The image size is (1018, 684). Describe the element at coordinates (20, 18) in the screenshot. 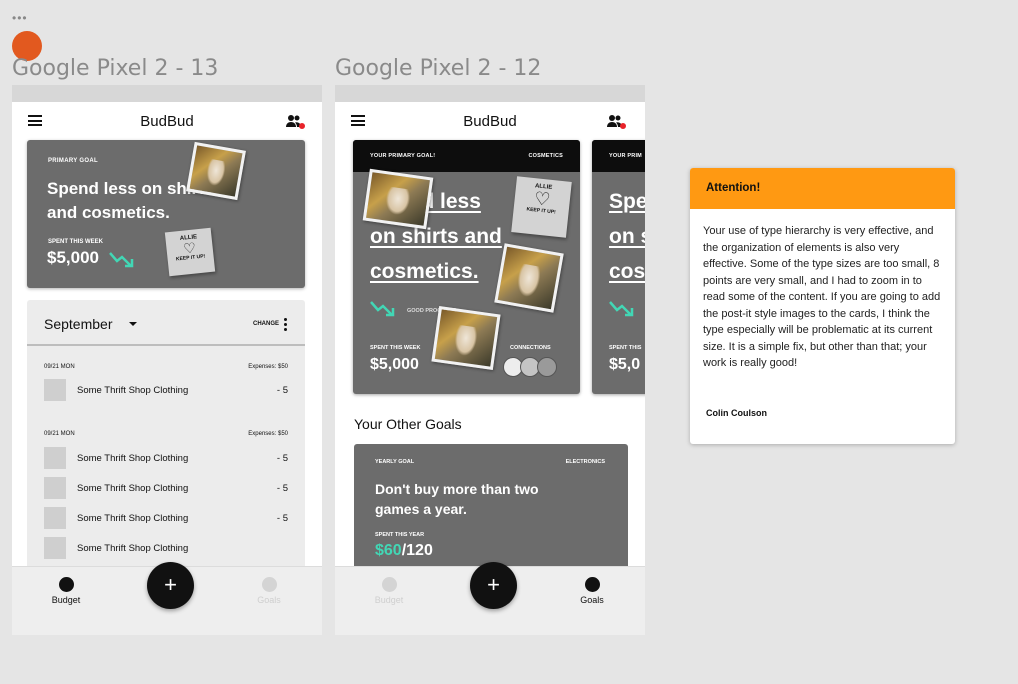

I see `canvas-menu-dots: •••` at that location.